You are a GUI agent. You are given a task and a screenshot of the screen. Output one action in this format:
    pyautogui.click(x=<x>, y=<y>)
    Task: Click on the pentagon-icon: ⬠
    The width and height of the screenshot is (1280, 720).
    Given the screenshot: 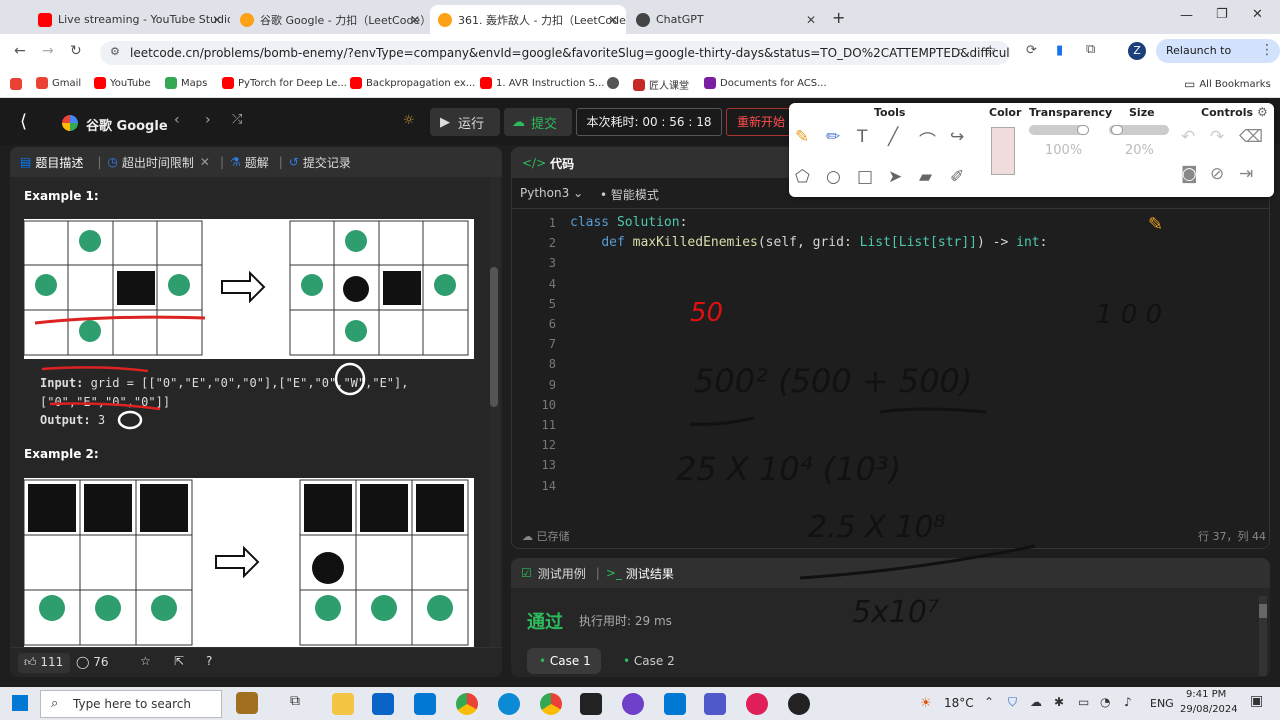 What is the action you would take?
    pyautogui.click(x=810, y=180)
    